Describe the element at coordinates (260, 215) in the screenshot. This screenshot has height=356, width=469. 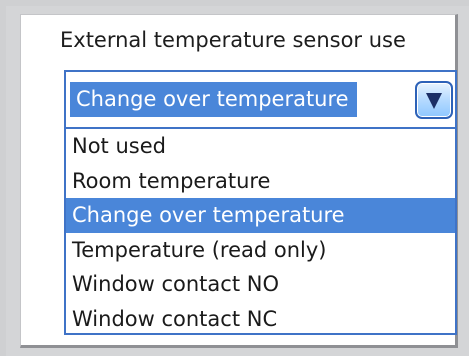
I see `option-change-over-temperature: Change over temperature` at that location.